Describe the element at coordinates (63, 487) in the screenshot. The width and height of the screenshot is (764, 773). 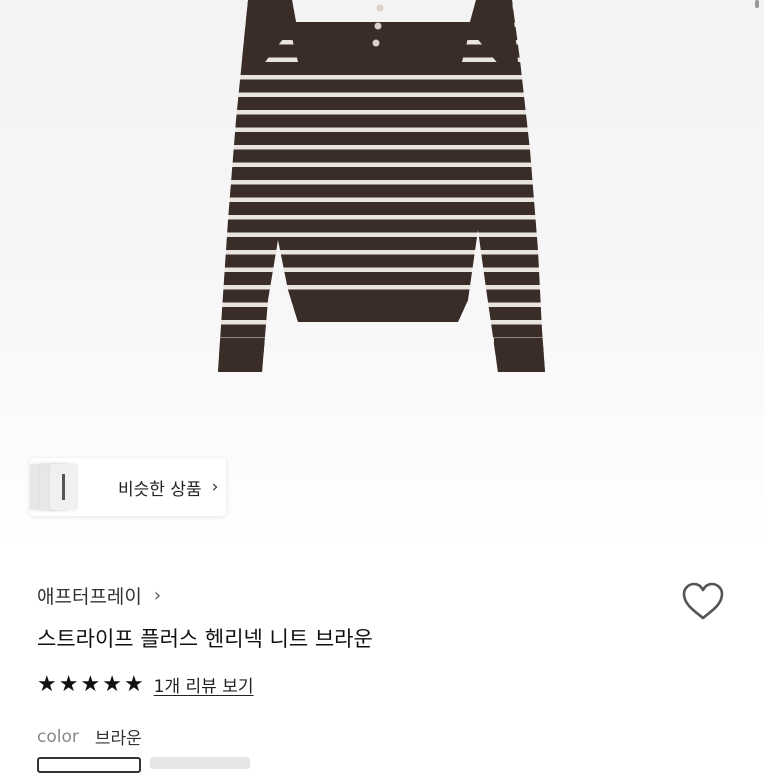
I see `similar-thumbnail` at that location.